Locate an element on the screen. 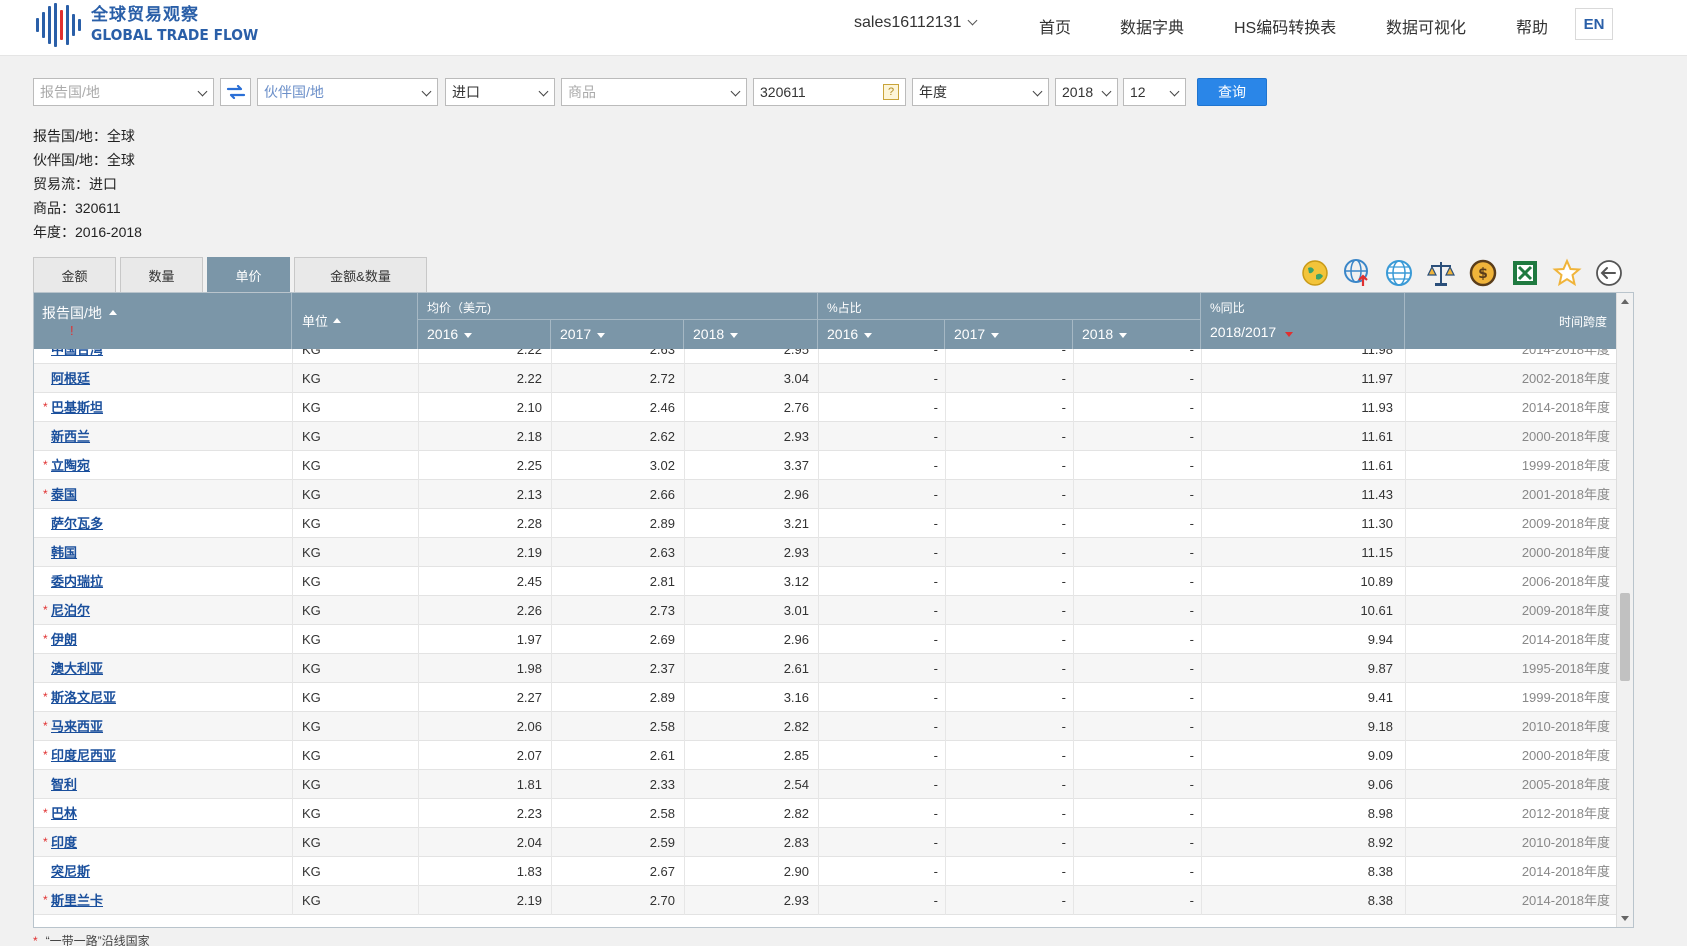  star-icon is located at coordinates (1567, 273).